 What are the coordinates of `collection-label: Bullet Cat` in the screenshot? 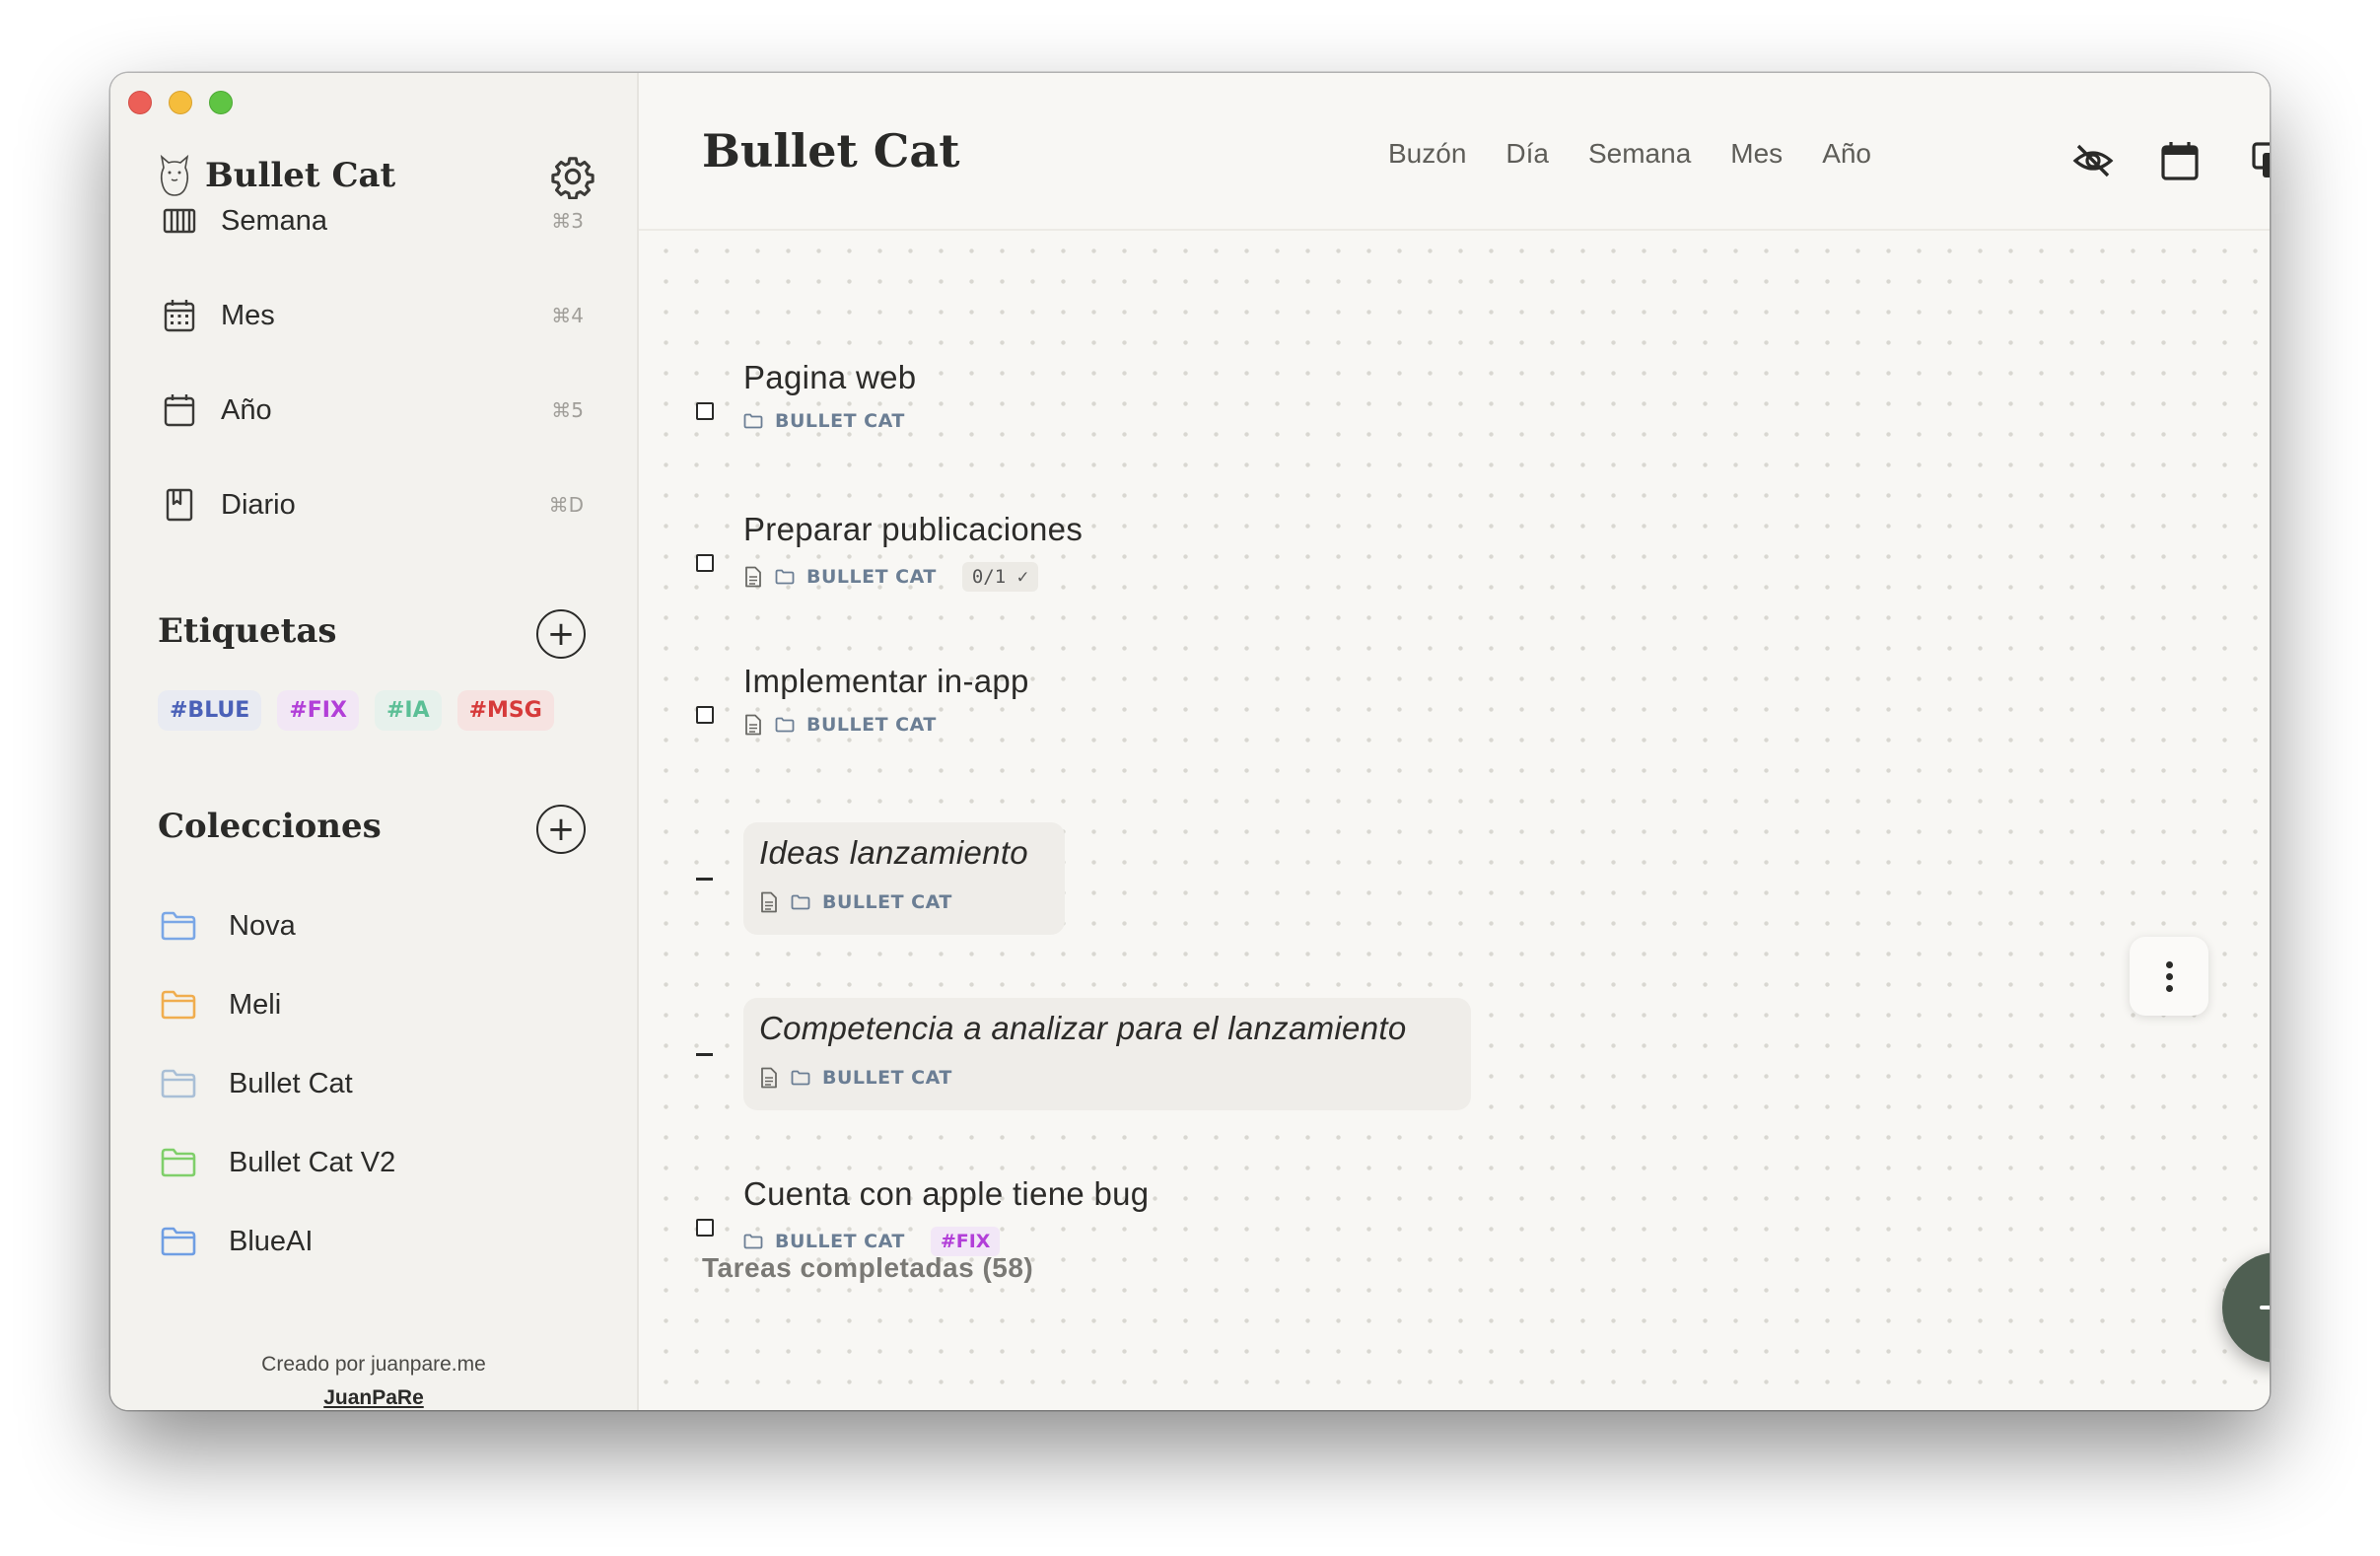 It's located at (291, 1083).